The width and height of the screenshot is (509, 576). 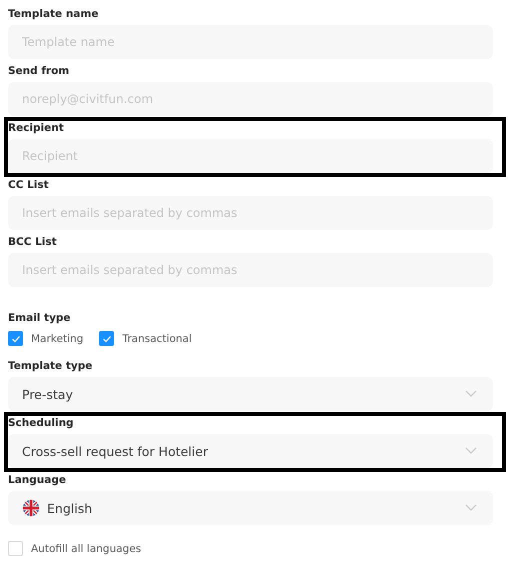 What do you see at coordinates (29, 185) in the screenshot?
I see `field-label: CC List` at bounding box center [29, 185].